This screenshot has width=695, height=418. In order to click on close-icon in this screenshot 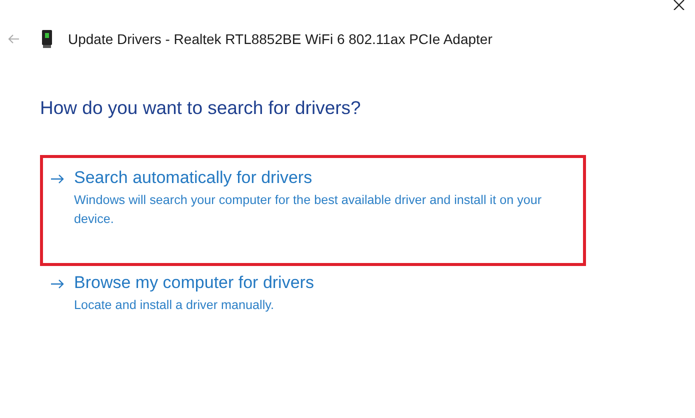, I will do `click(679, 5)`.